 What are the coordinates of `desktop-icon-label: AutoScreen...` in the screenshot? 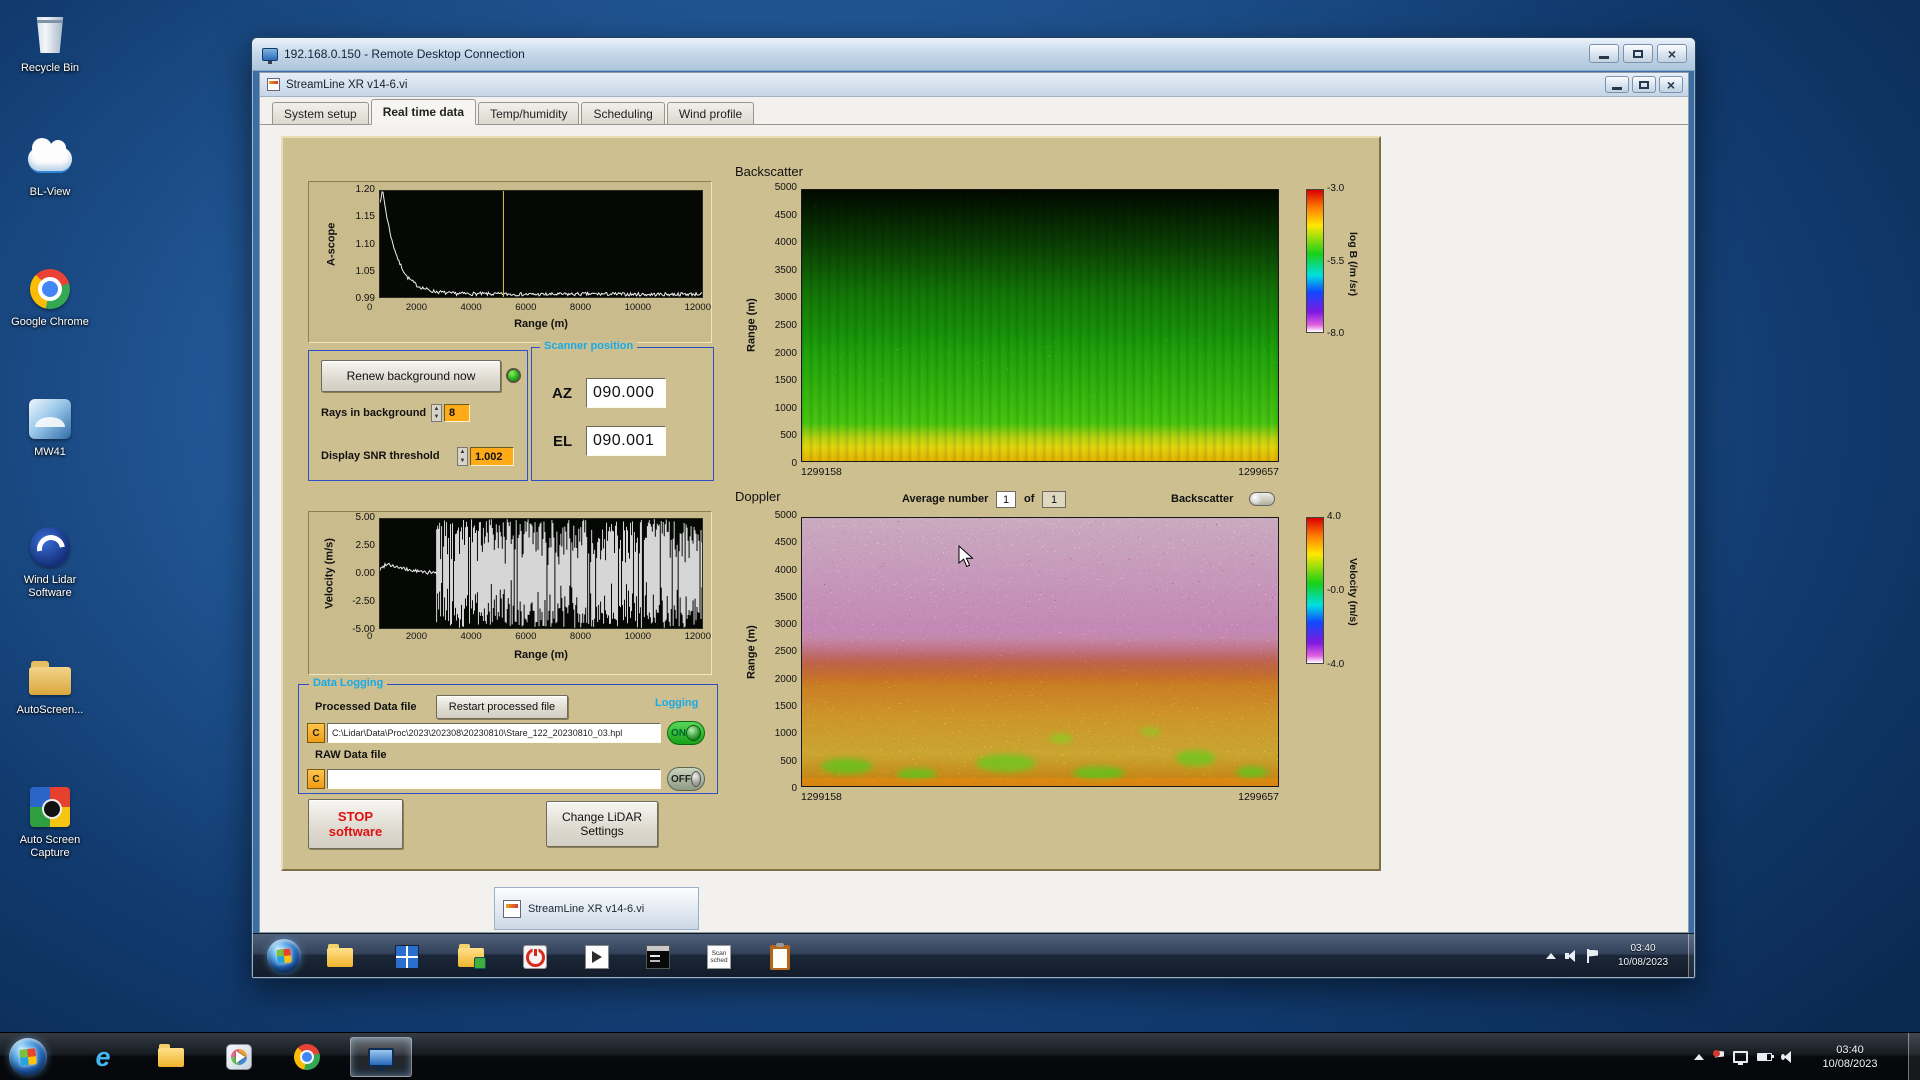 It's located at (50, 710).